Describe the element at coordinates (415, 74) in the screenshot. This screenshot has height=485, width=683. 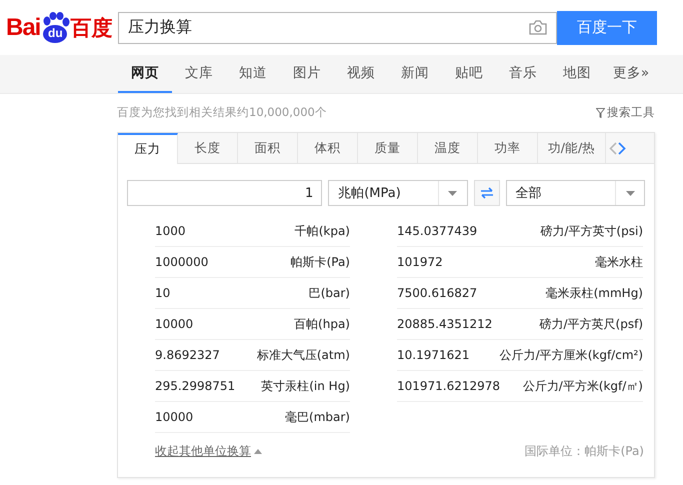
I see `nav-tab: 新闻` at that location.